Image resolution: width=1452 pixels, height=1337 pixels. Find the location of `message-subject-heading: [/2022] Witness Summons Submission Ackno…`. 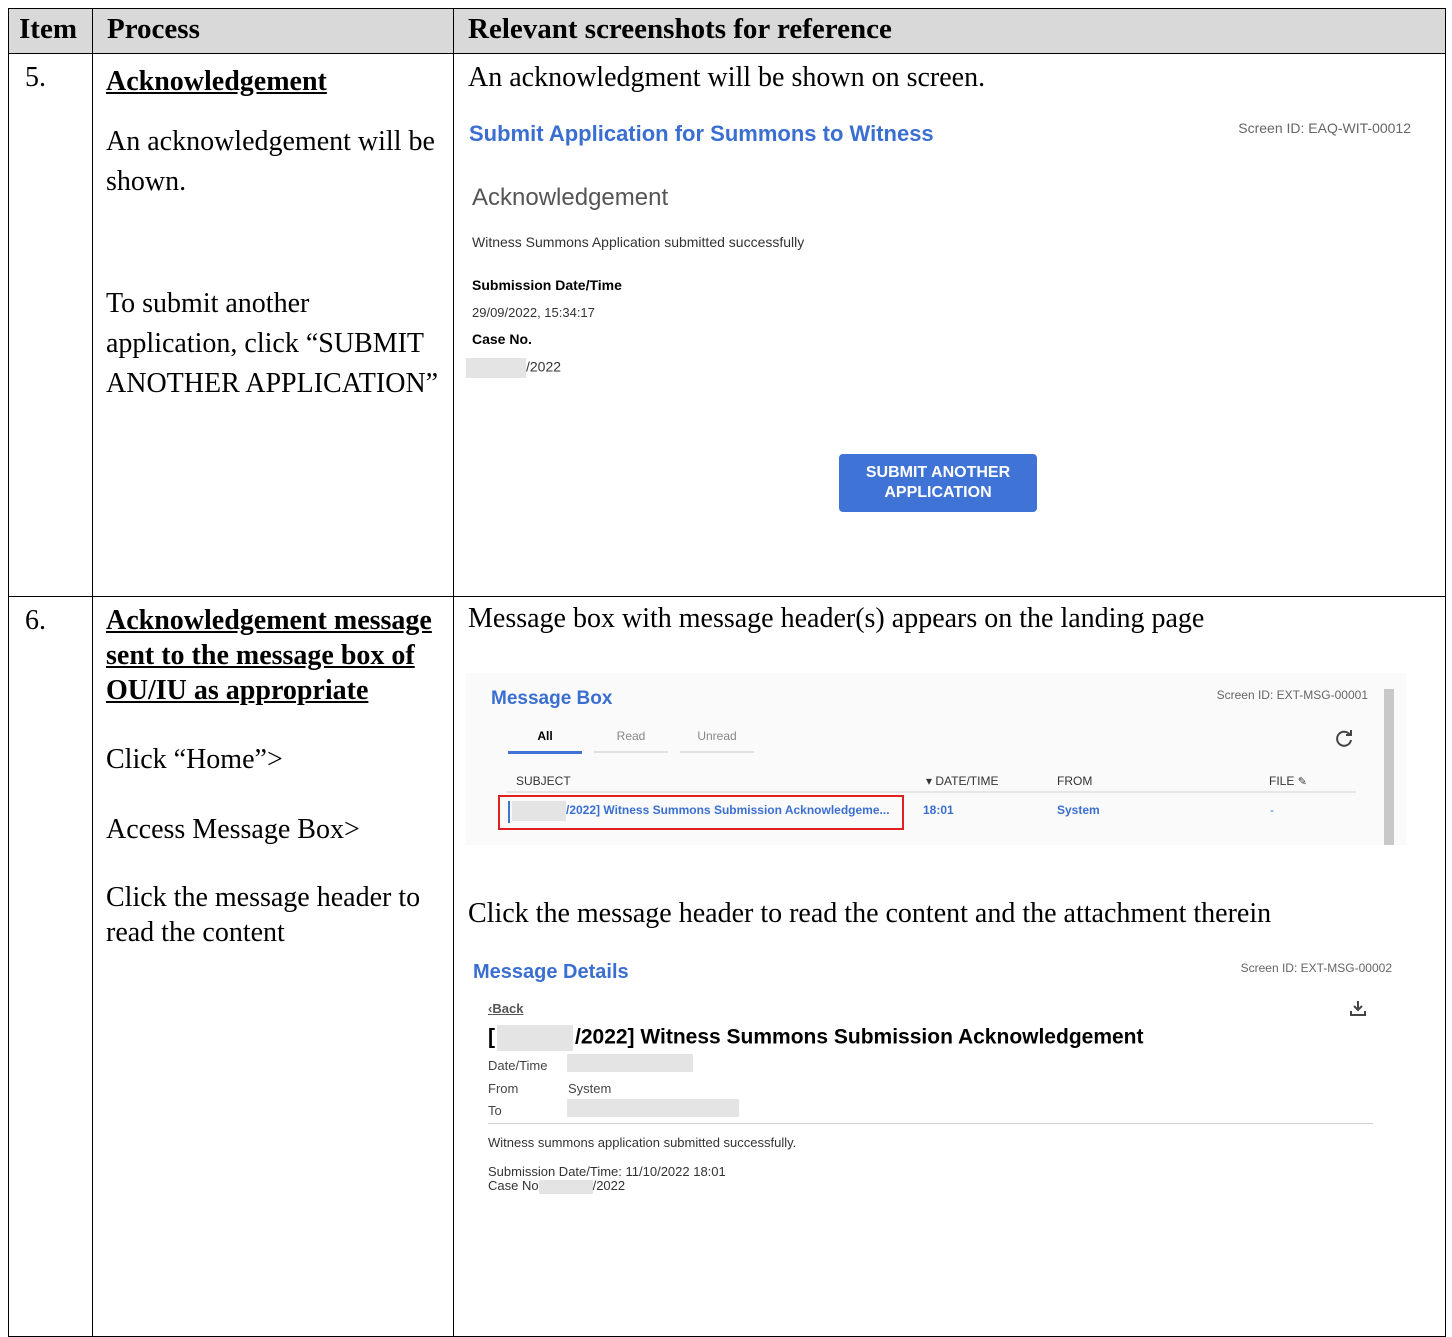

message-subject-heading: [/2022] Witness Summons Submission Ackno… is located at coordinates (816, 1038).